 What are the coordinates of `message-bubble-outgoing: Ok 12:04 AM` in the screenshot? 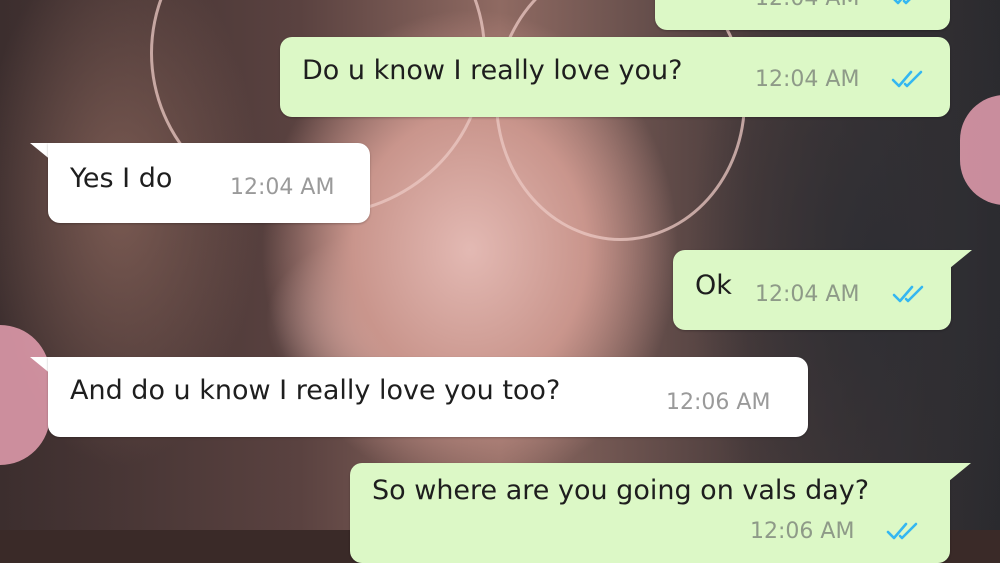 It's located at (812, 290).